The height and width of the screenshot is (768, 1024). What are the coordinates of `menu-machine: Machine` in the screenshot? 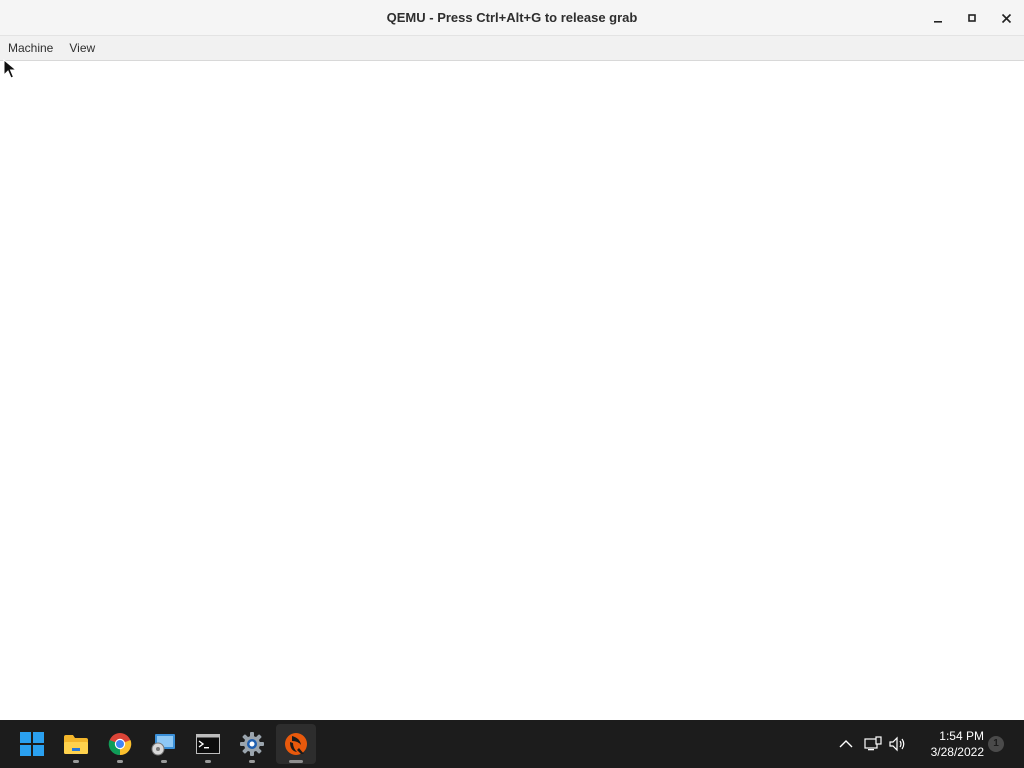 It's located at (30, 48).